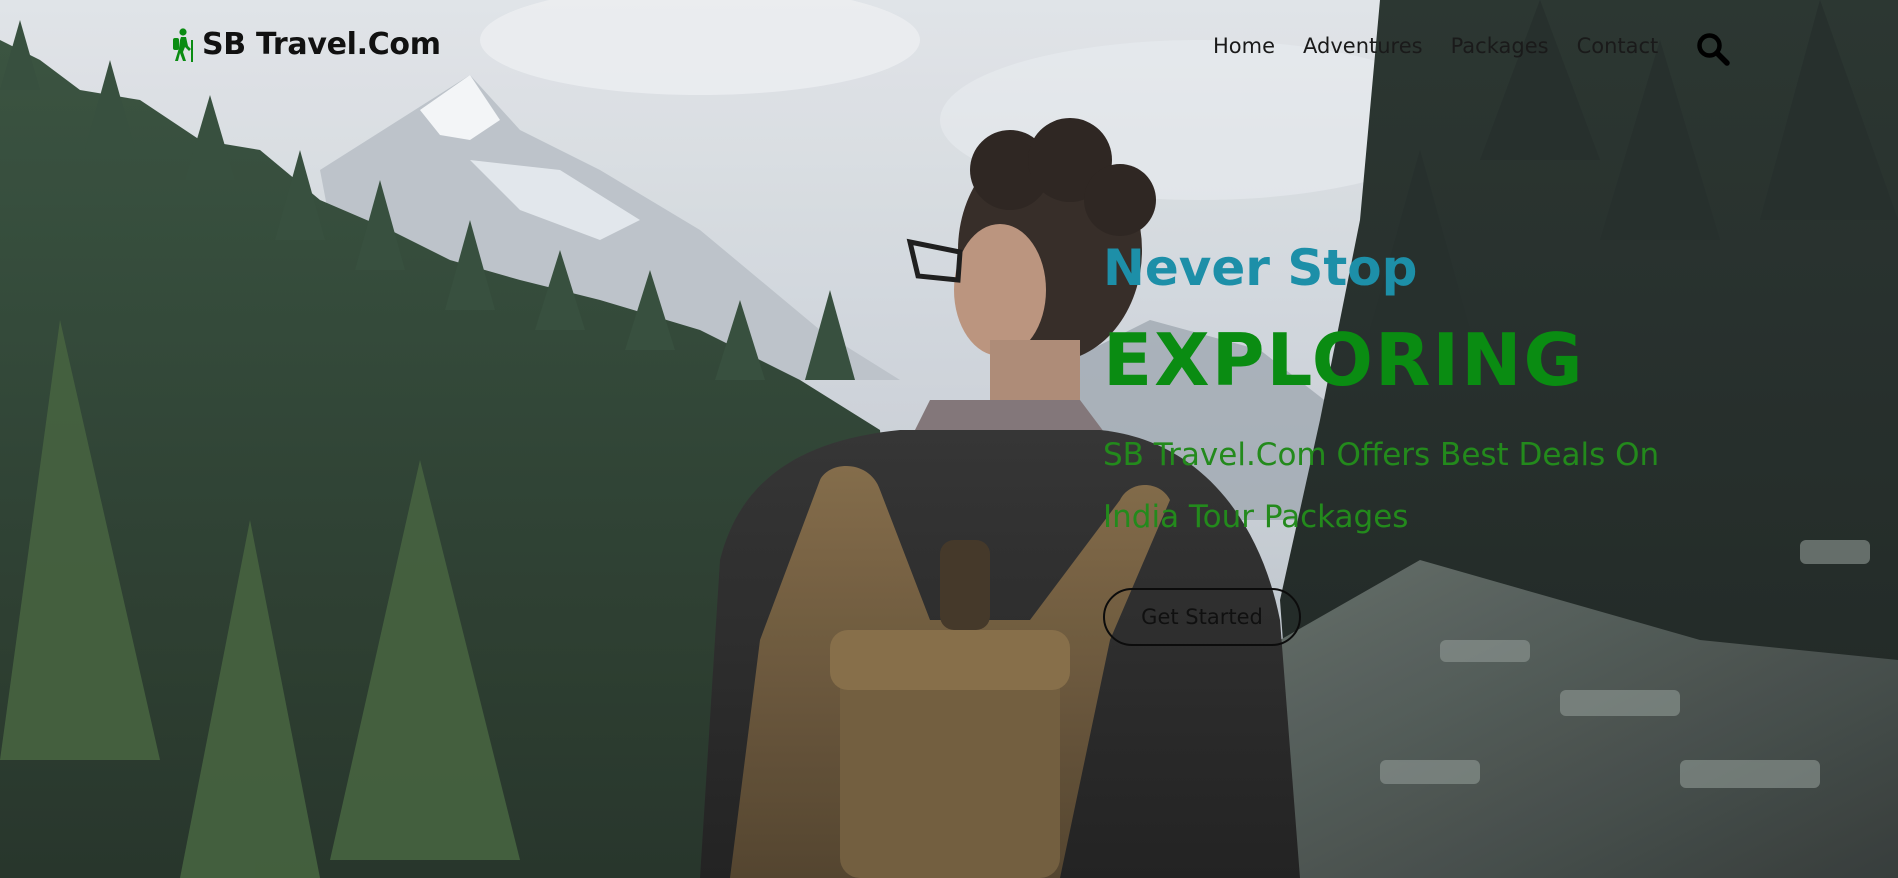 The image size is (1898, 878). Describe the element at coordinates (1244, 46) in the screenshot. I see `nav-link-home: Home` at that location.